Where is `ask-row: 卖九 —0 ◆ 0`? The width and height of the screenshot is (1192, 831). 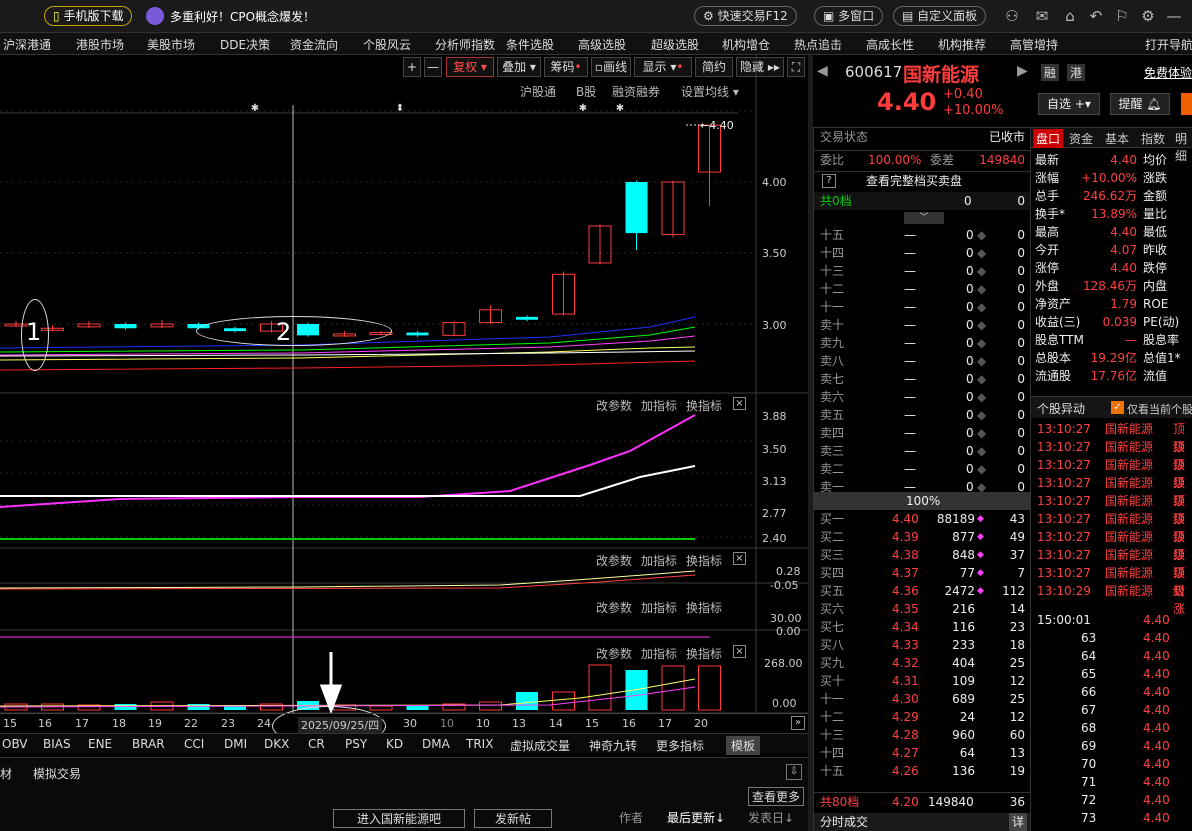 ask-row: 卖九 —0 ◆ 0 is located at coordinates (922, 343).